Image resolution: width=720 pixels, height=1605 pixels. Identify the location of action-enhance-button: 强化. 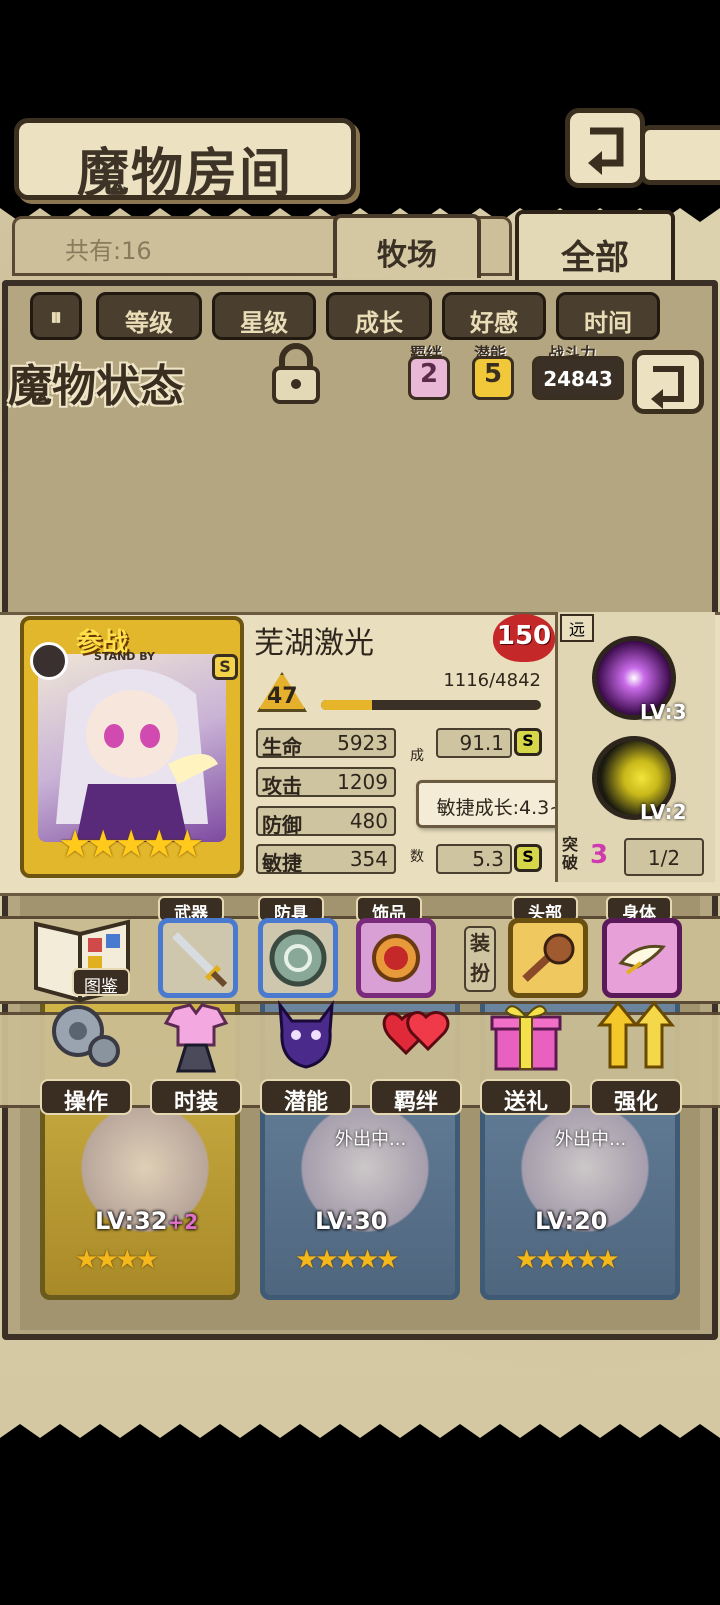
(636, 1065).